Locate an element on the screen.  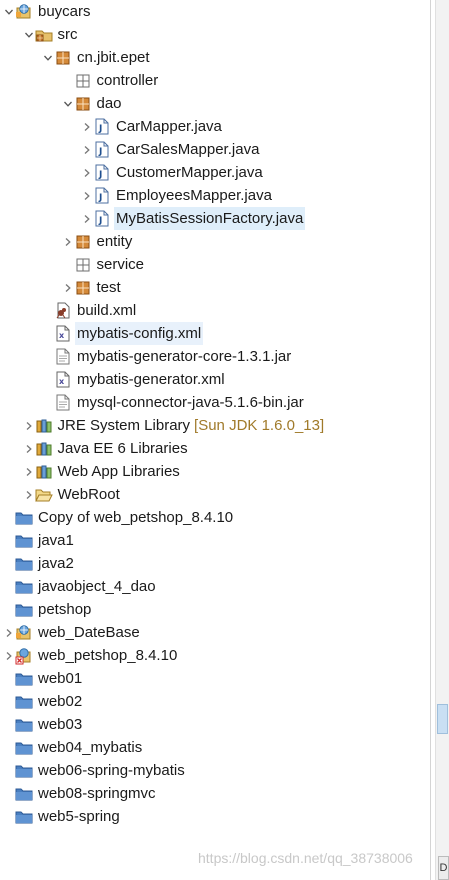
tree-row: controller is located at coordinates (111, 80).